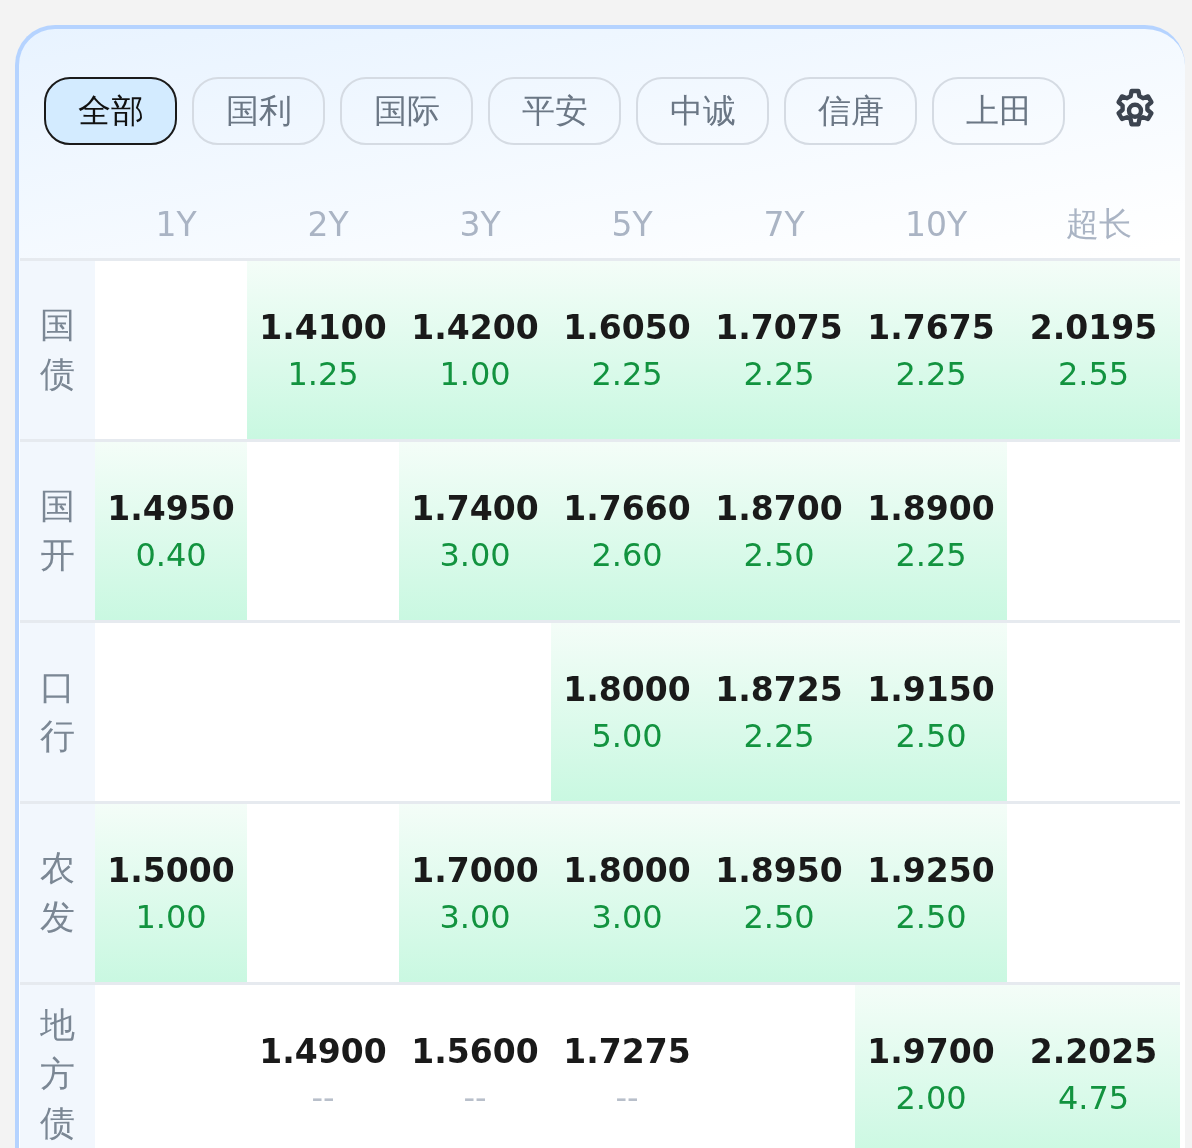 This screenshot has height=1148, width=1192. Describe the element at coordinates (1093, 1051) in the screenshot. I see `rate-value: 2.2025` at that location.